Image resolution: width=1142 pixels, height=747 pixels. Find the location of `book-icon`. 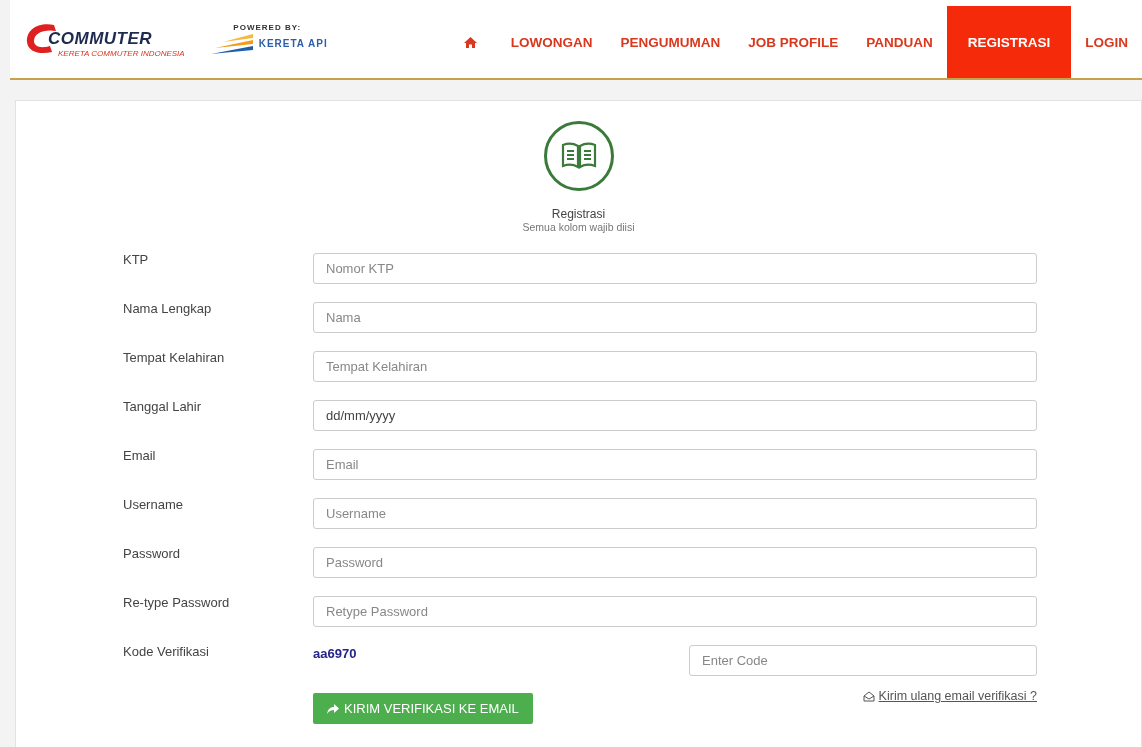

book-icon is located at coordinates (578, 156).